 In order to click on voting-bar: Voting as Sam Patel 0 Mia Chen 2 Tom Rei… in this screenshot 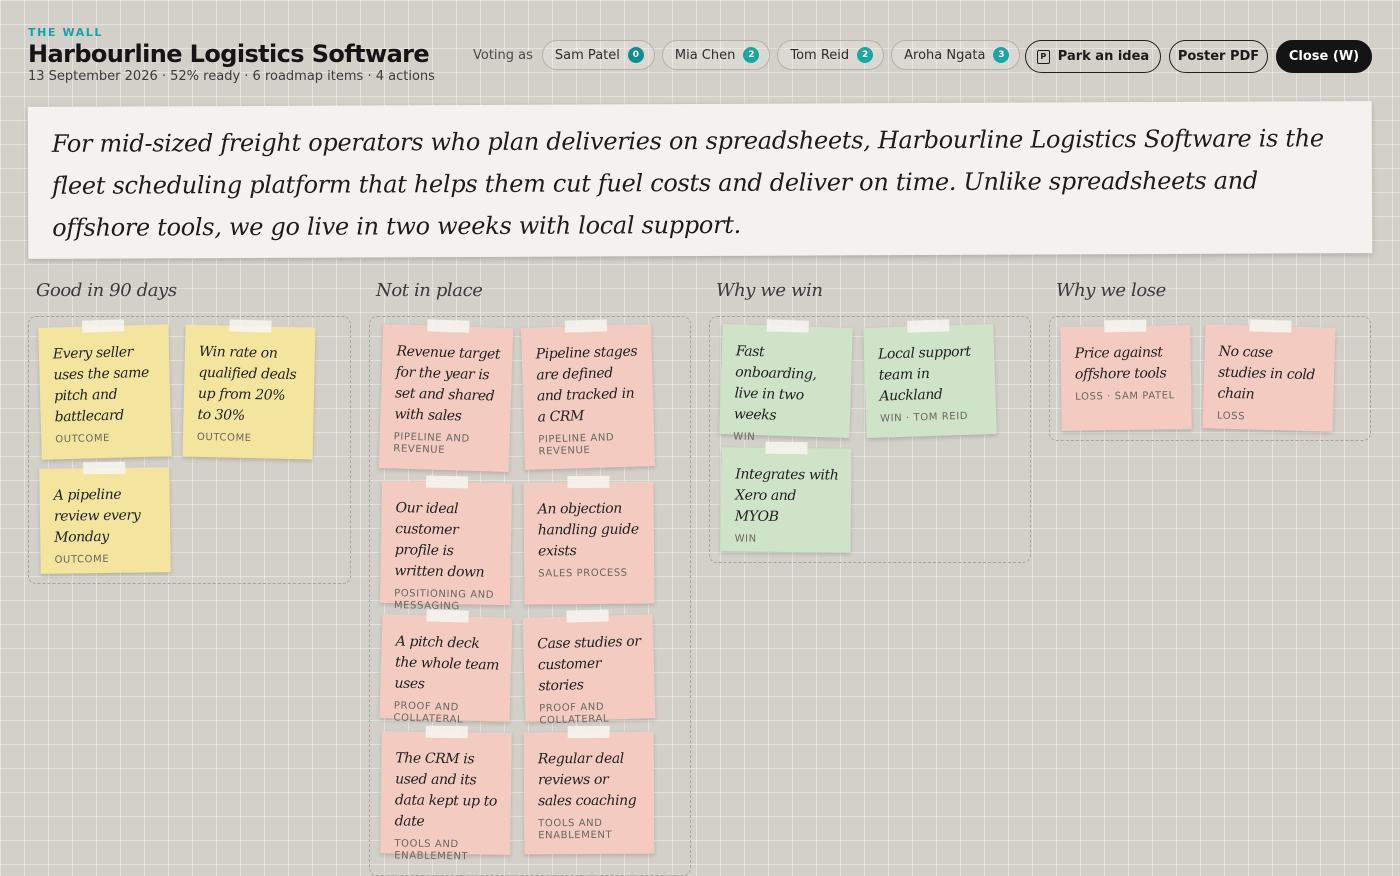, I will do `click(747, 55)`.